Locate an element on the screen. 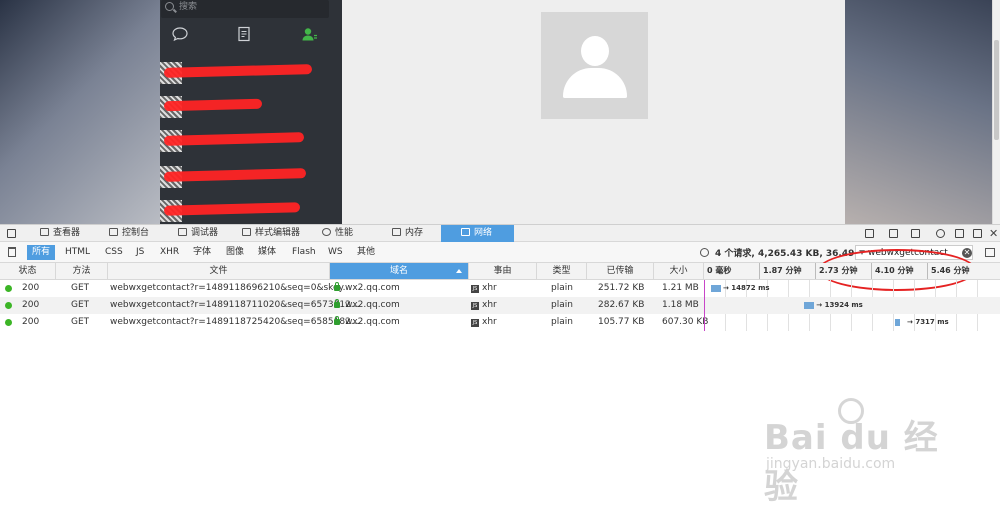 This screenshot has width=1000, height=508. clear-requests-icon is located at coordinates (12, 252).